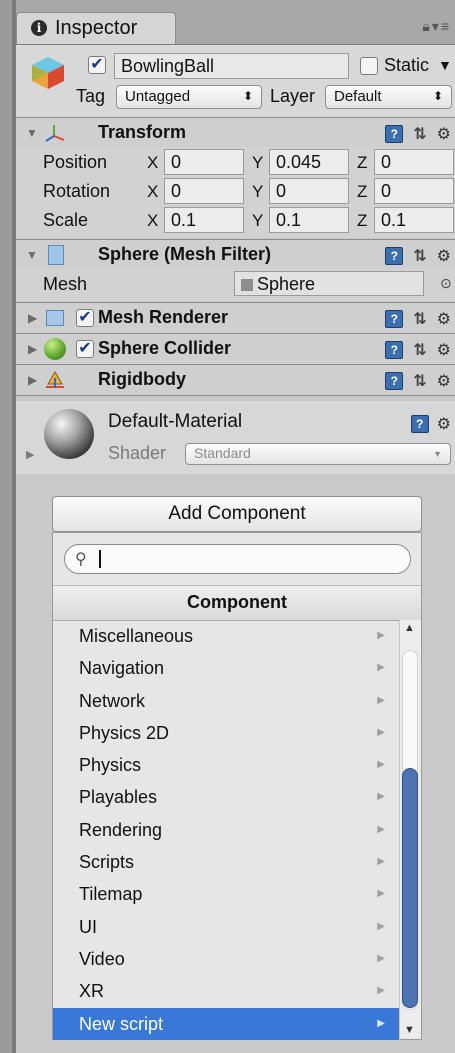 This screenshot has height=1053, width=455. I want to click on axis-z-label: Z, so click(362, 191).